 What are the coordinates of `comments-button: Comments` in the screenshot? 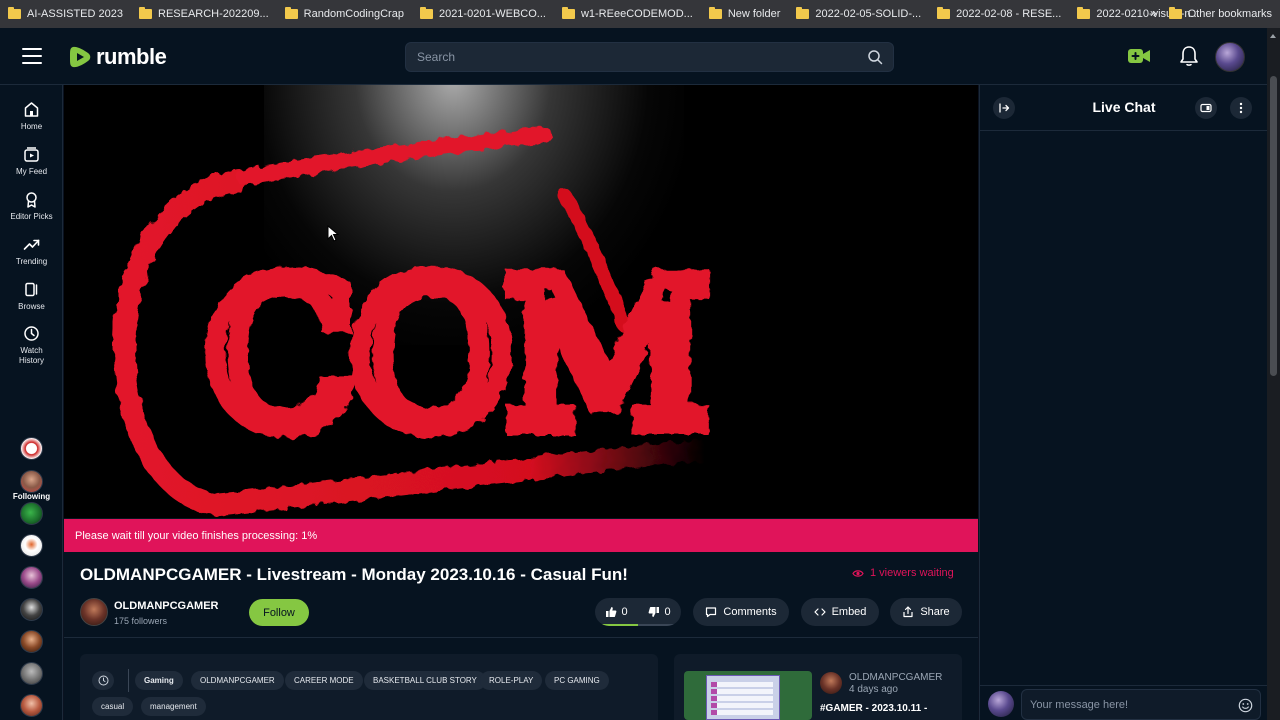 It's located at (741, 612).